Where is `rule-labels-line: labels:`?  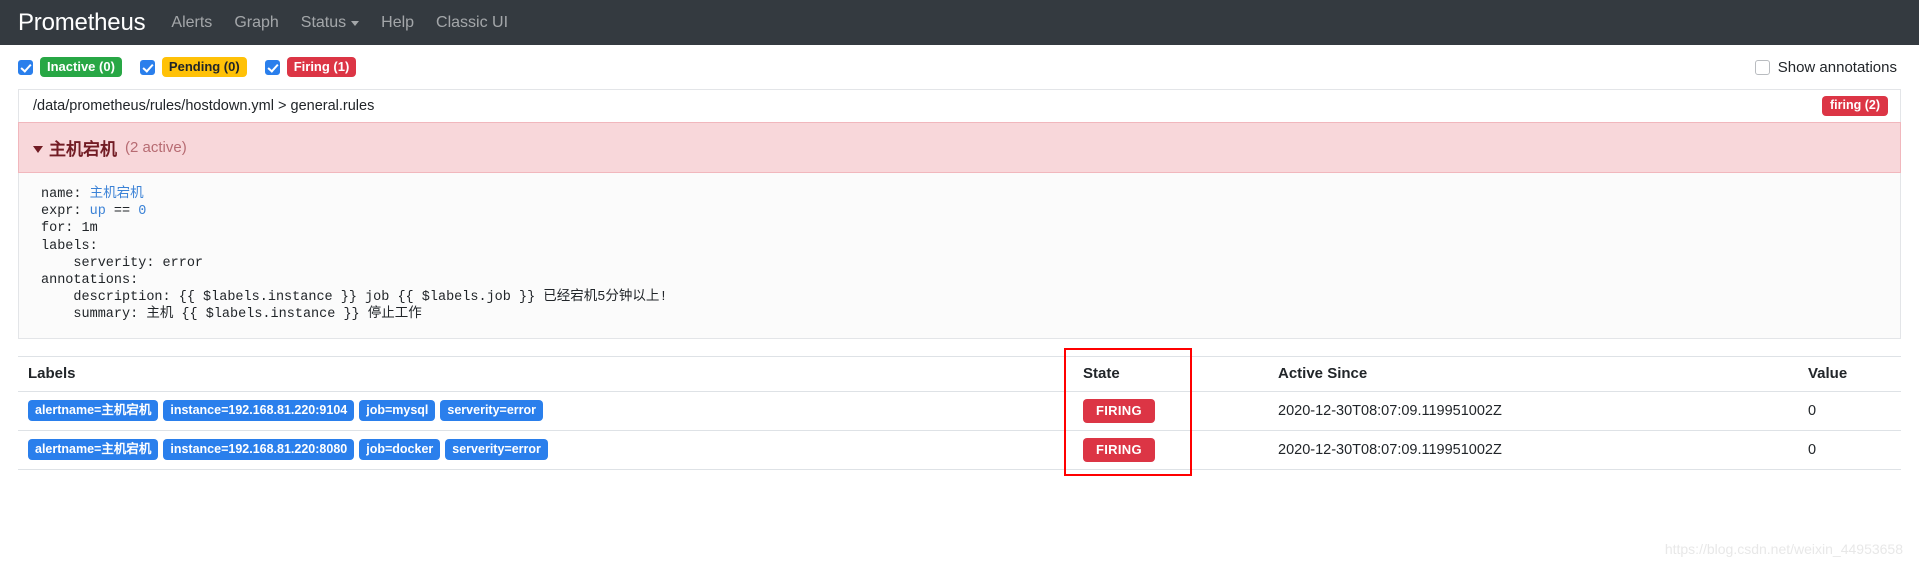
rule-labels-line: labels: is located at coordinates (69, 246).